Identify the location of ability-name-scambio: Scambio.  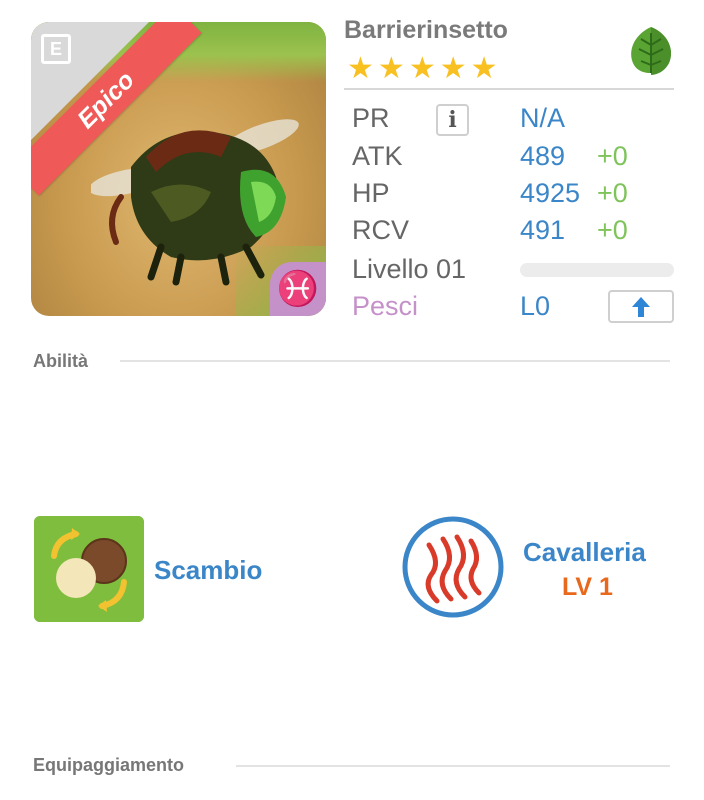
(208, 570).